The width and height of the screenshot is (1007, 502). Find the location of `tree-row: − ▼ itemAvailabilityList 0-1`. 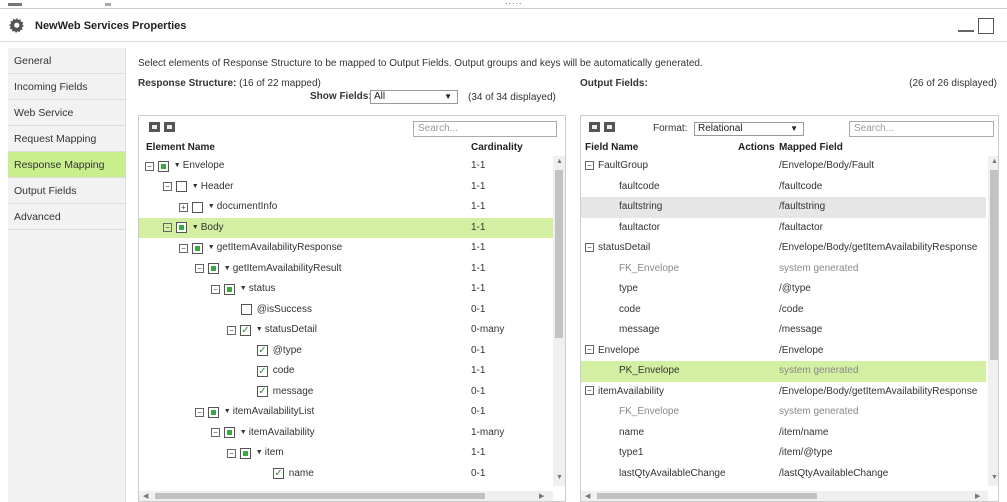

tree-row: − ▼ itemAvailabilityList 0-1 is located at coordinates (352, 412).